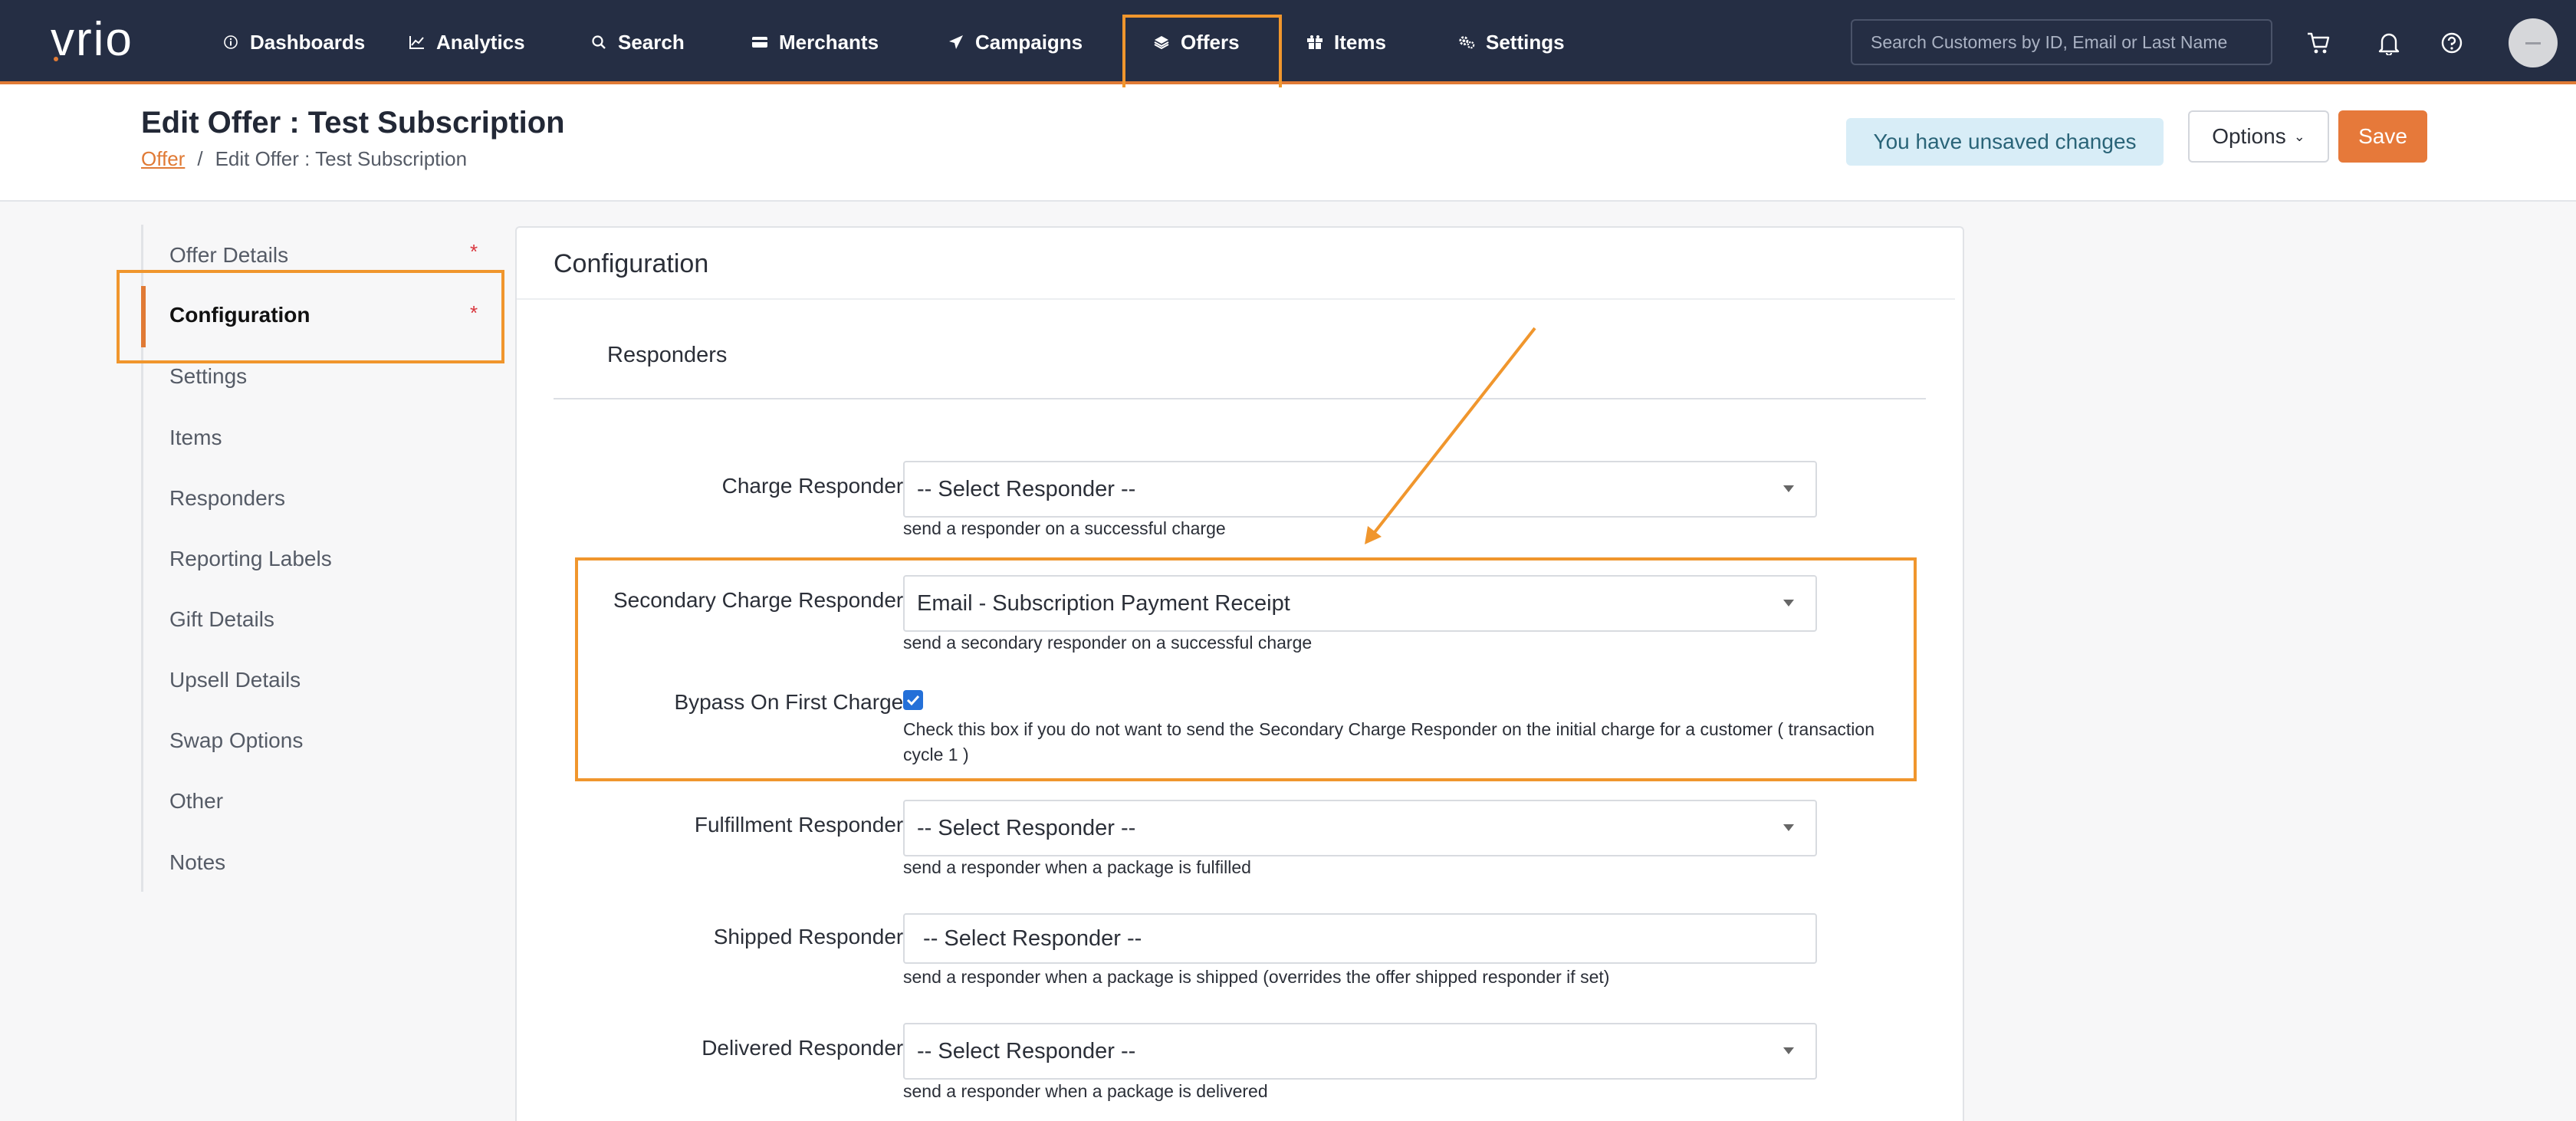 The height and width of the screenshot is (1121, 2576). Describe the element at coordinates (811, 936) in the screenshot. I see `shipped-responder-label: Shipped Responder:` at that location.